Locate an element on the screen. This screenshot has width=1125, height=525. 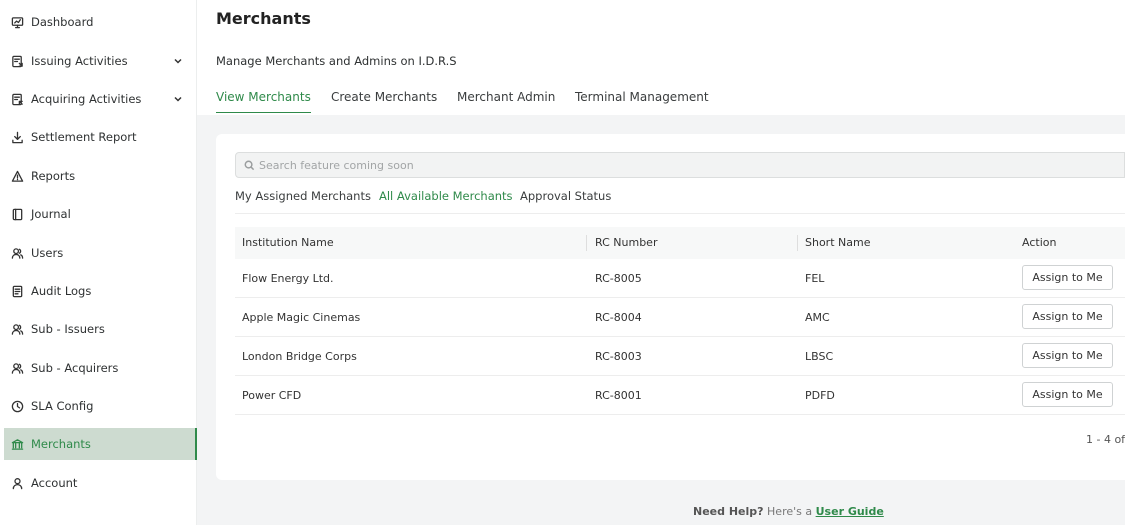
subtab-all-available-merchants: All Available Merchants is located at coordinates (446, 201).